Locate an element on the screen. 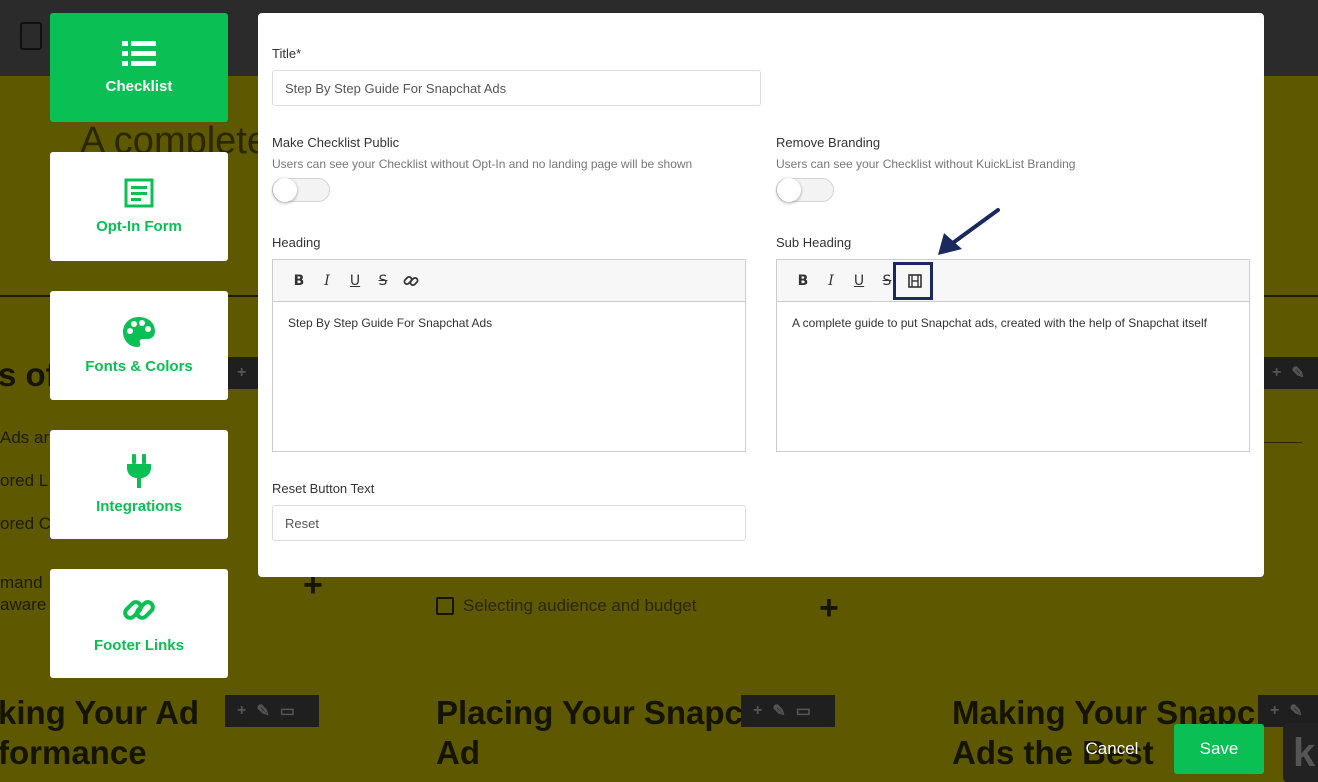  make-public-label: Make Checklist Public is located at coordinates (336, 142).